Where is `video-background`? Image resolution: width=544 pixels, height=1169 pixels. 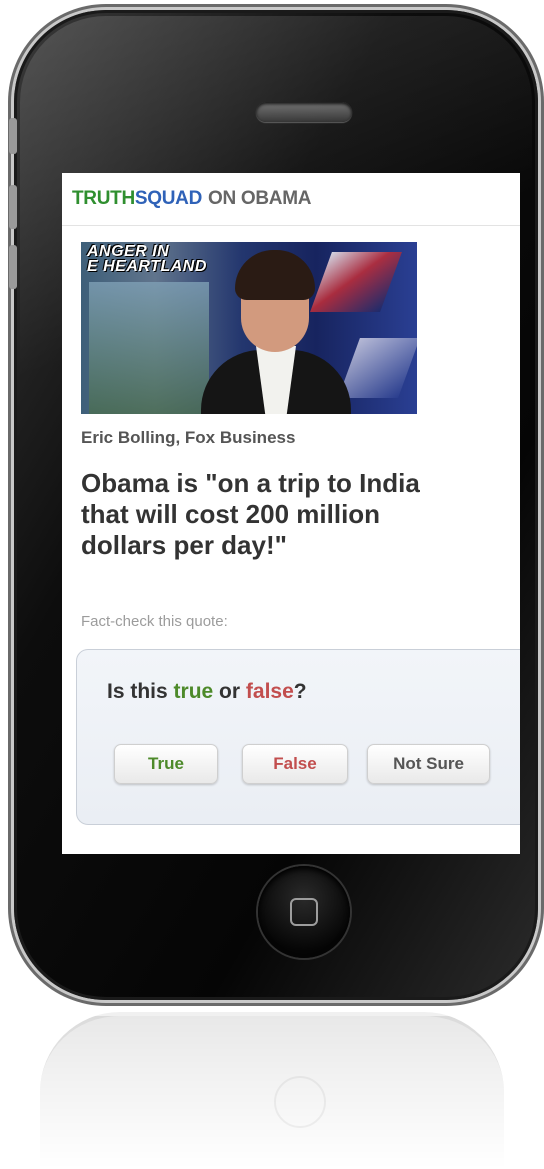
video-background is located at coordinates (149, 348).